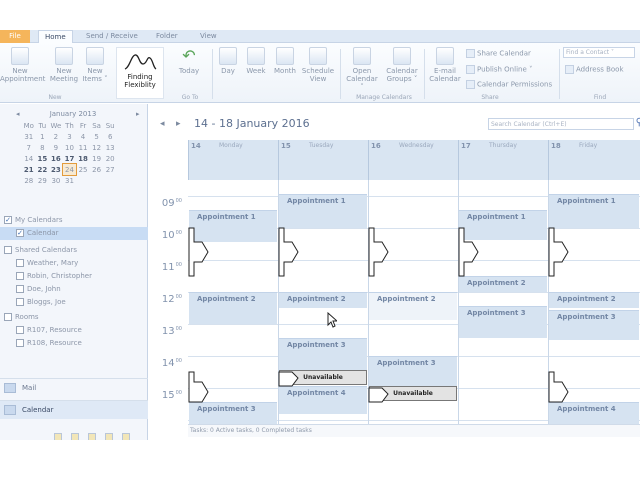 This screenshot has width=640, height=480. I want to click on search-calendar-input: Search Calendar (Ctrl+E) ⚲, so click(564, 123).